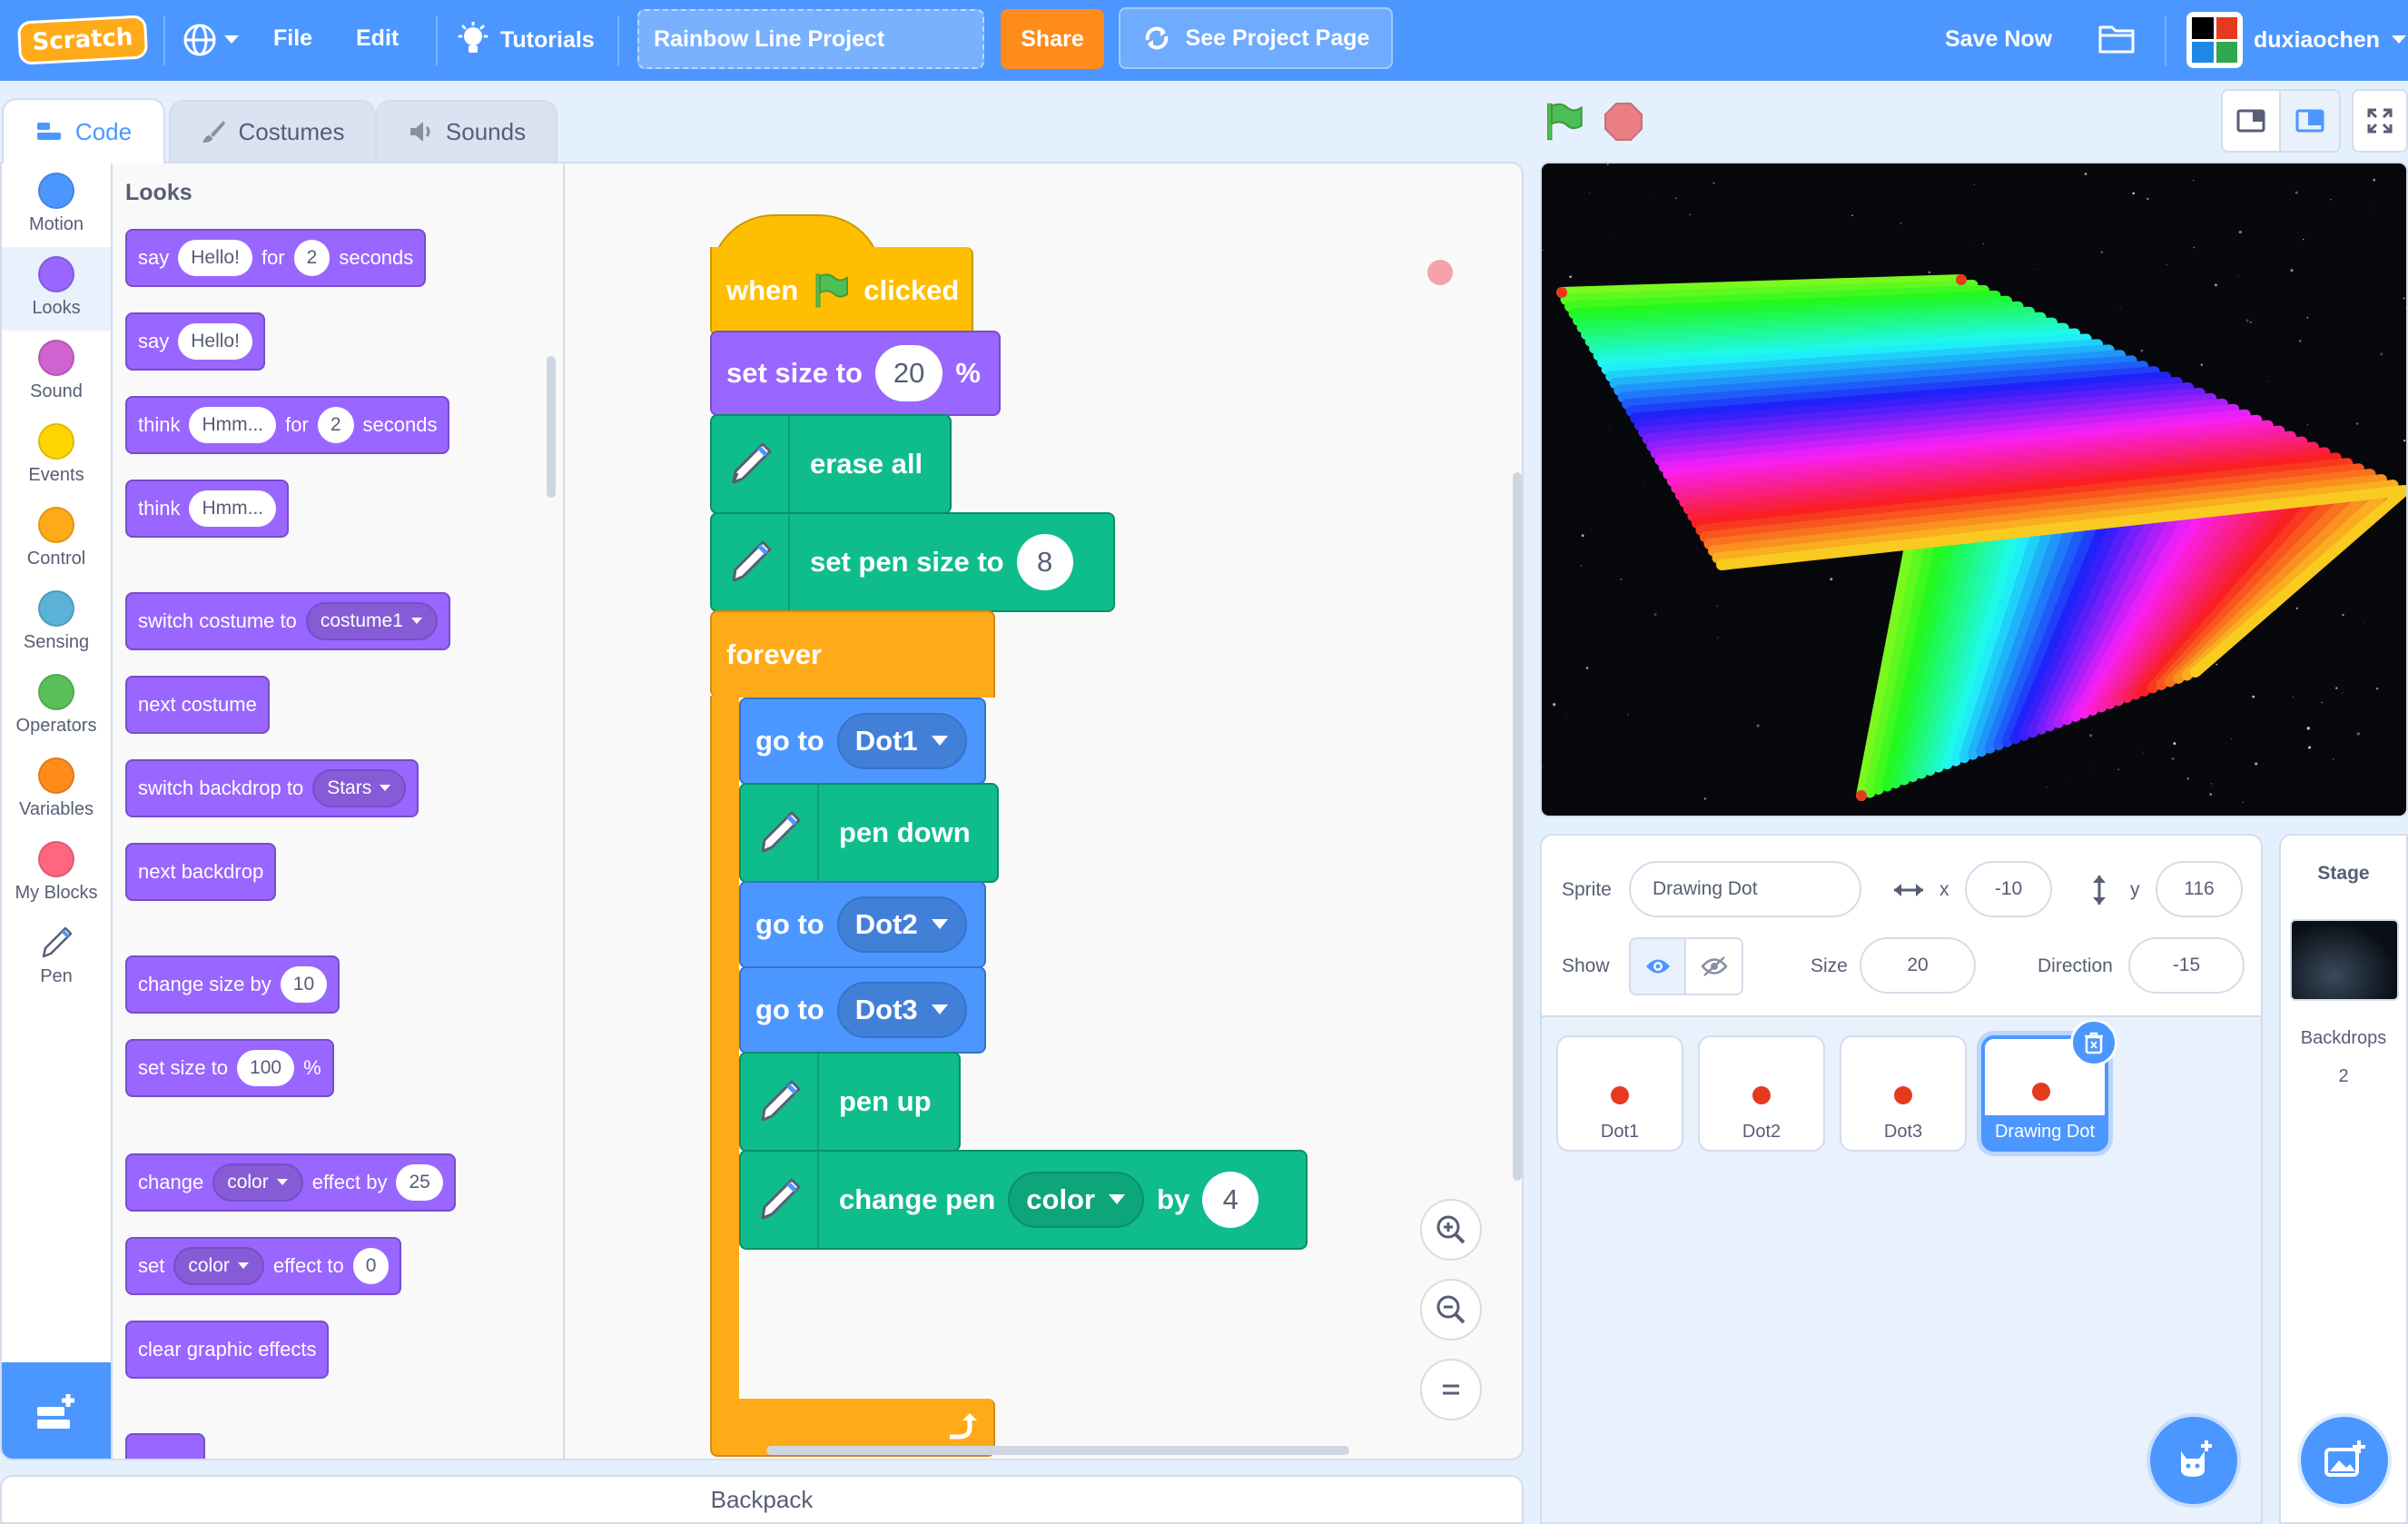  What do you see at coordinates (831, 464) in the screenshot?
I see `erase-all-block: erase all` at bounding box center [831, 464].